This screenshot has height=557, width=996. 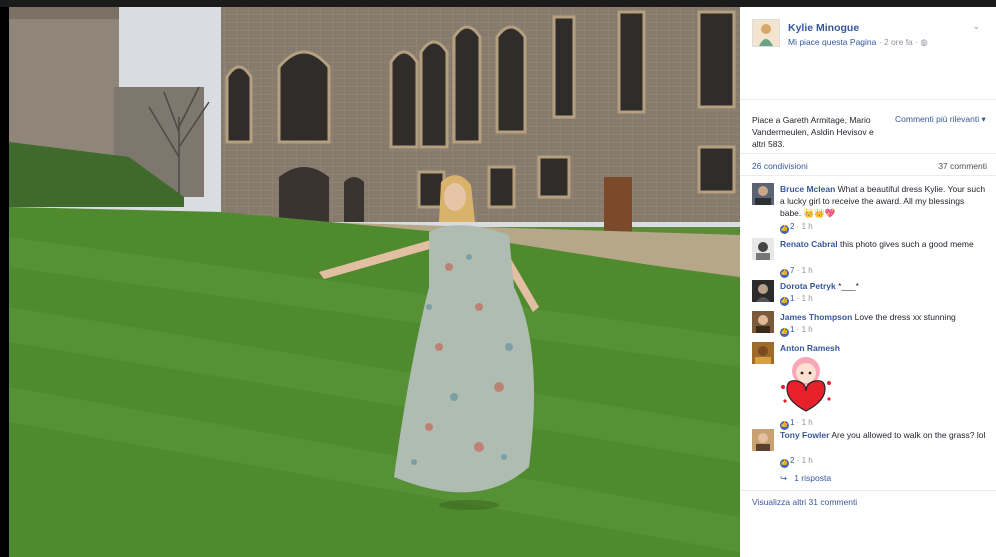 What do you see at coordinates (807, 189) in the screenshot?
I see `comment-author: Bruce Mclean` at bounding box center [807, 189].